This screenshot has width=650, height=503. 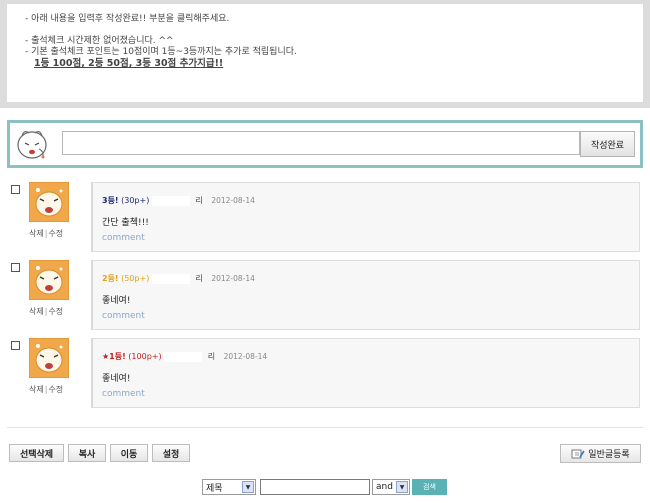 I want to click on rank-label: 3등!, so click(x=110, y=200).